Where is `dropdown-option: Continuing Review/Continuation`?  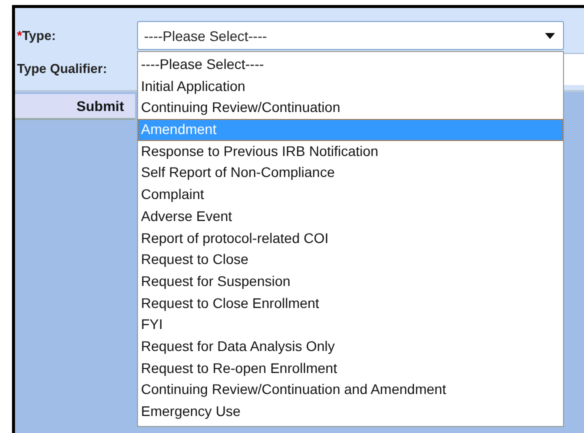 dropdown-option: Continuing Review/Continuation is located at coordinates (350, 108).